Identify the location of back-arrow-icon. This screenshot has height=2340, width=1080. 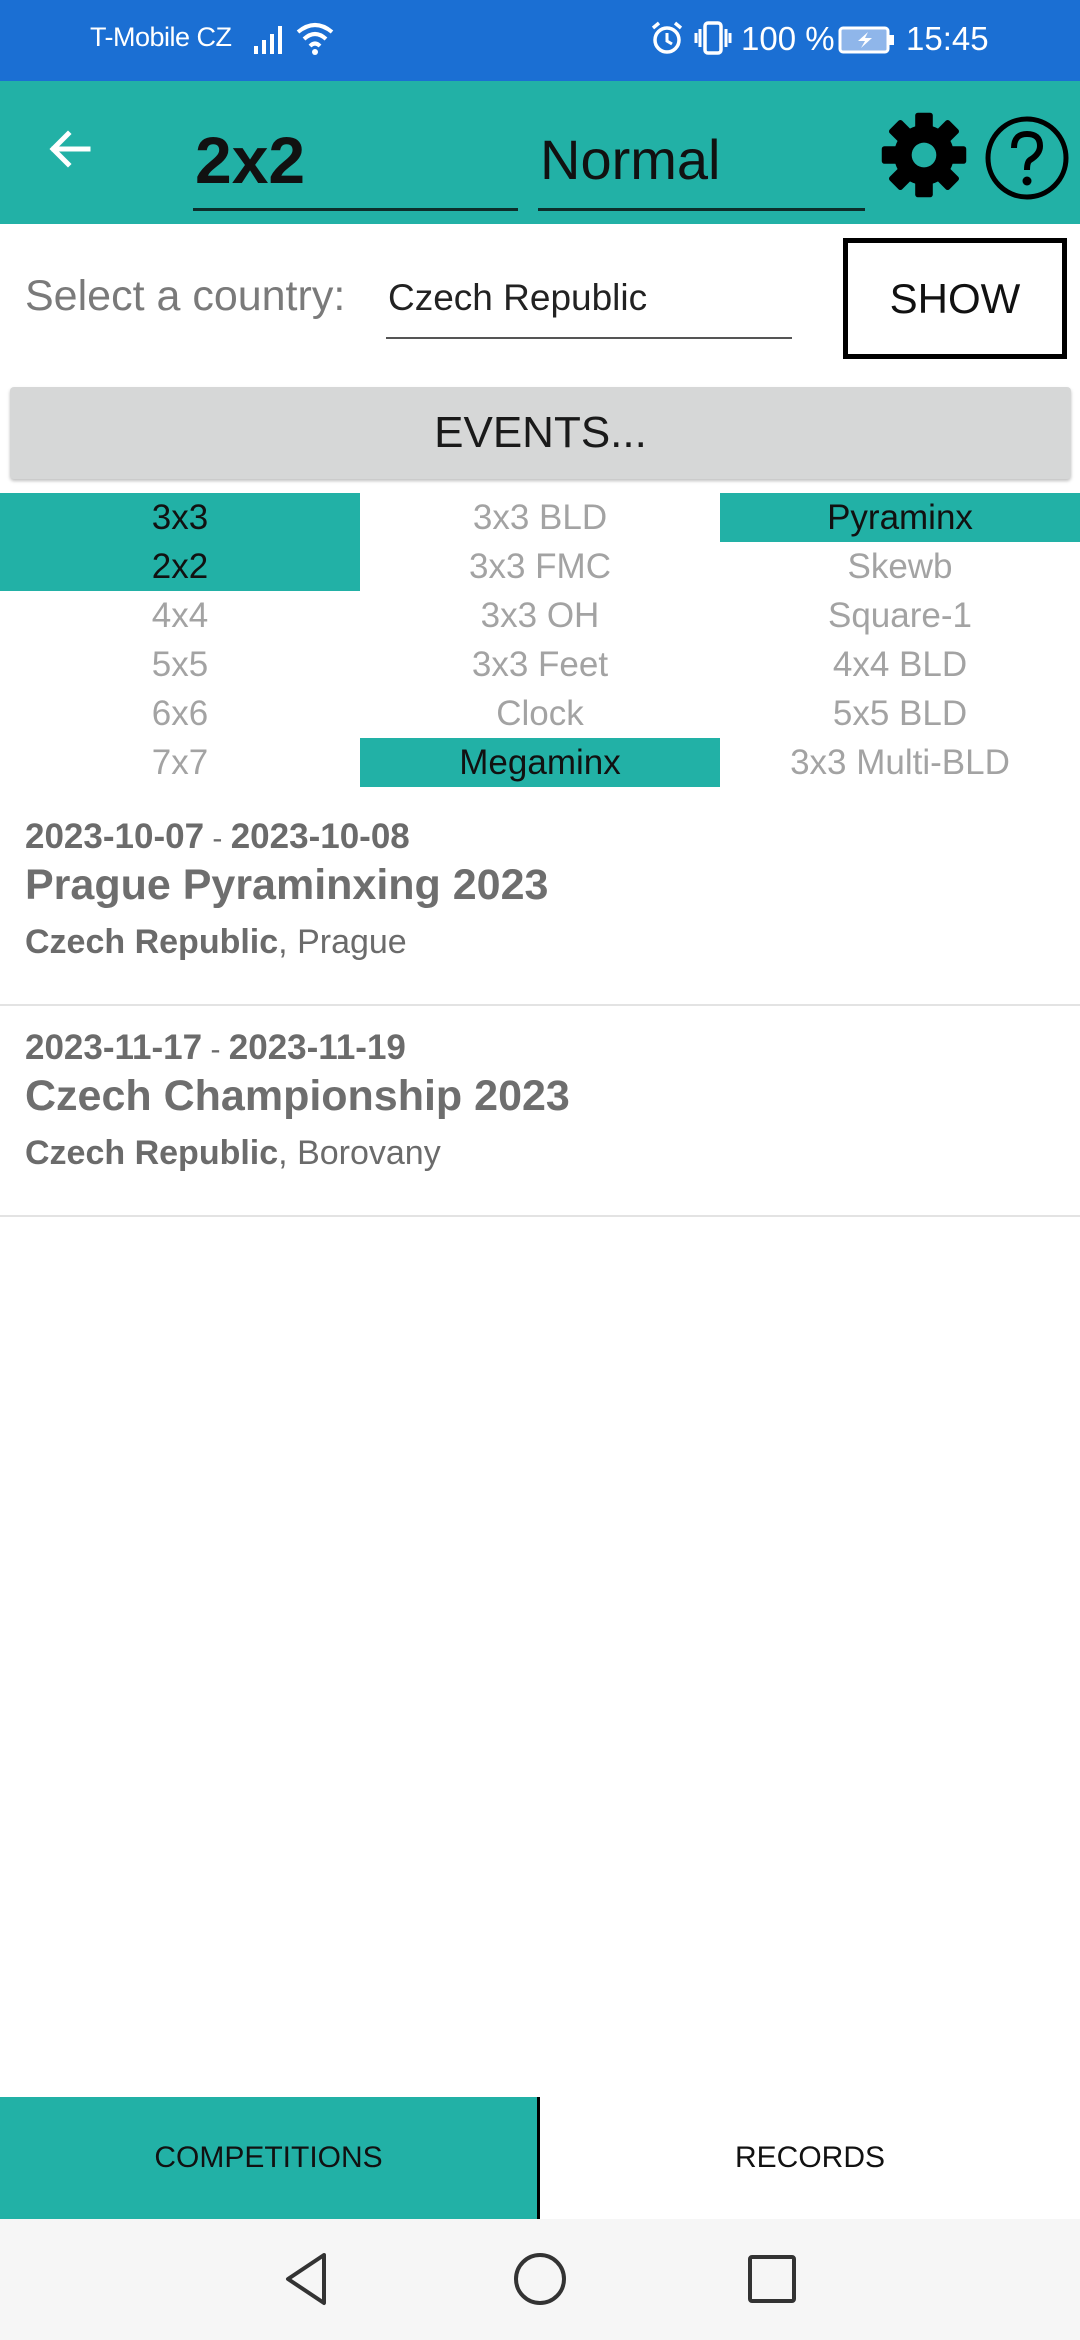
(70, 149).